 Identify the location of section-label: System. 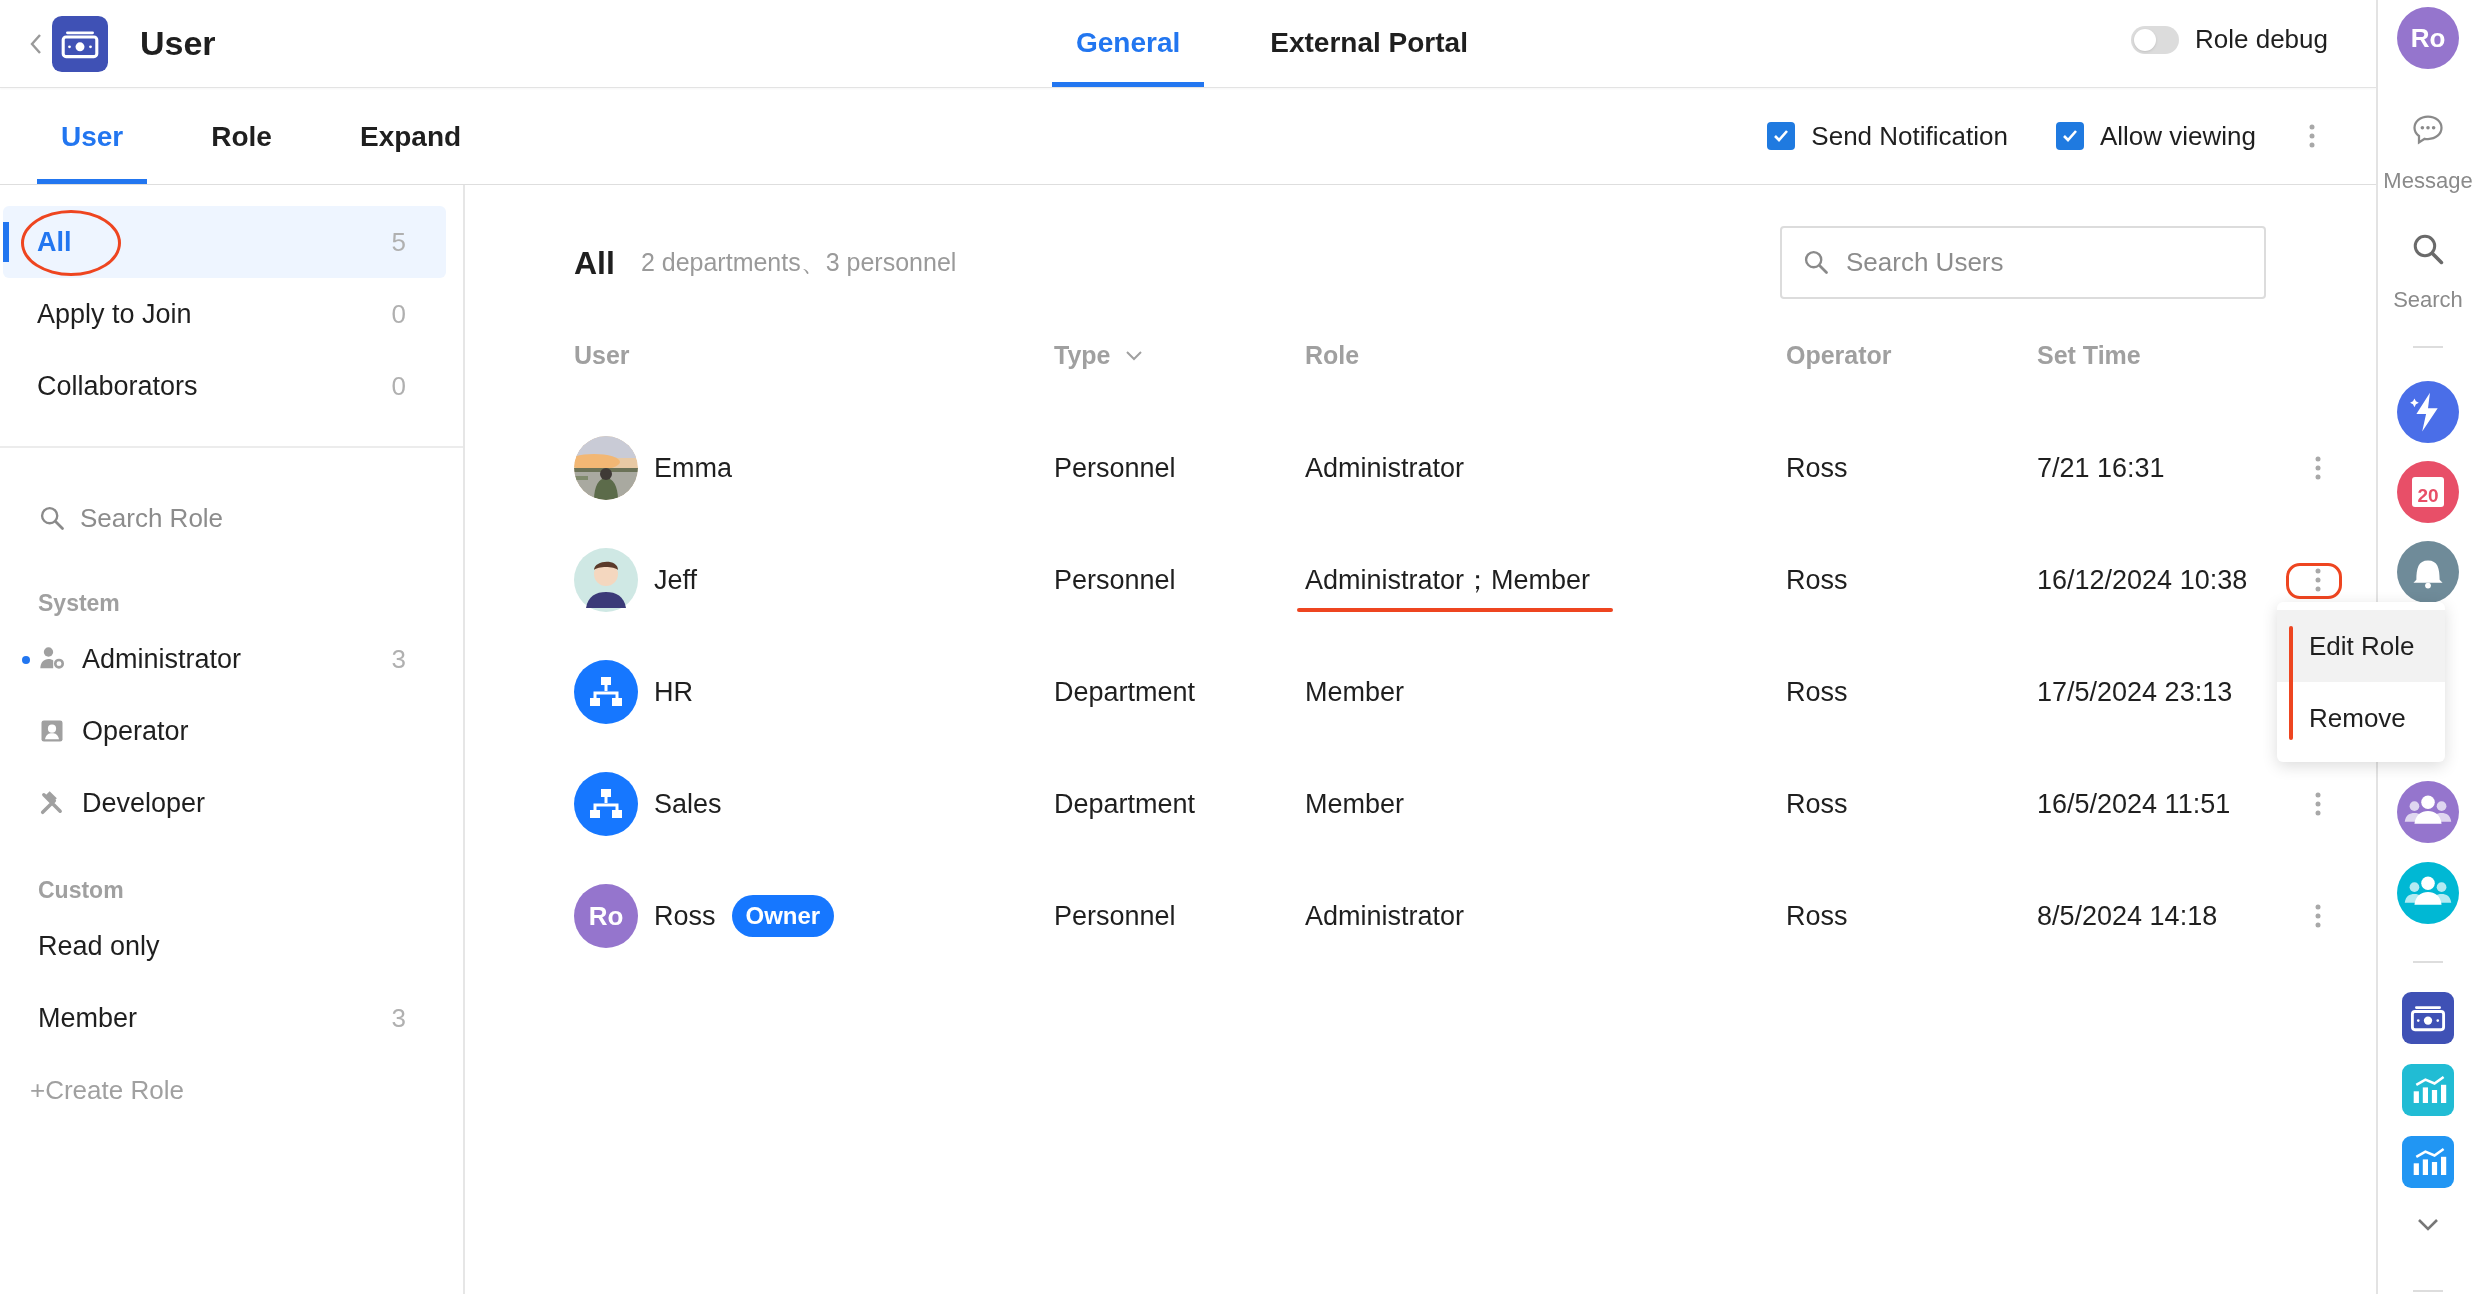
(79, 603).